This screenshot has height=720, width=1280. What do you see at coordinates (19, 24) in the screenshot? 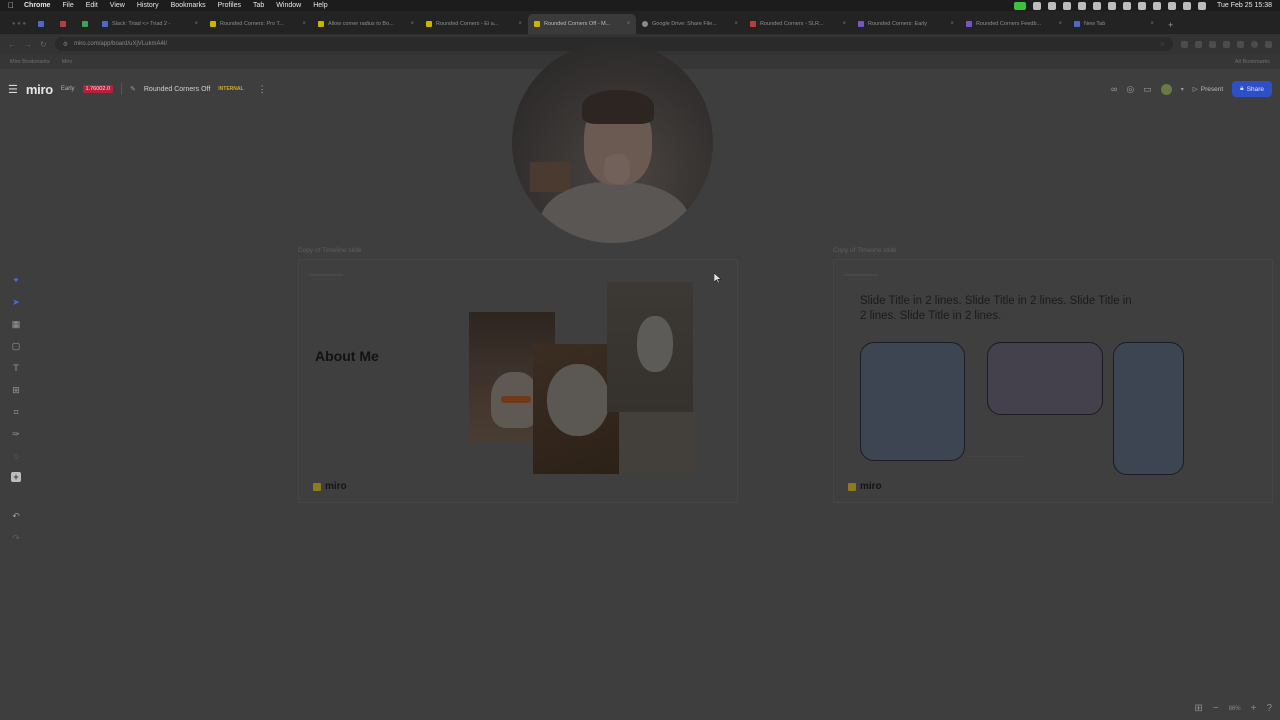
I see `window-controls-icon: ● ● ●` at bounding box center [19, 24].